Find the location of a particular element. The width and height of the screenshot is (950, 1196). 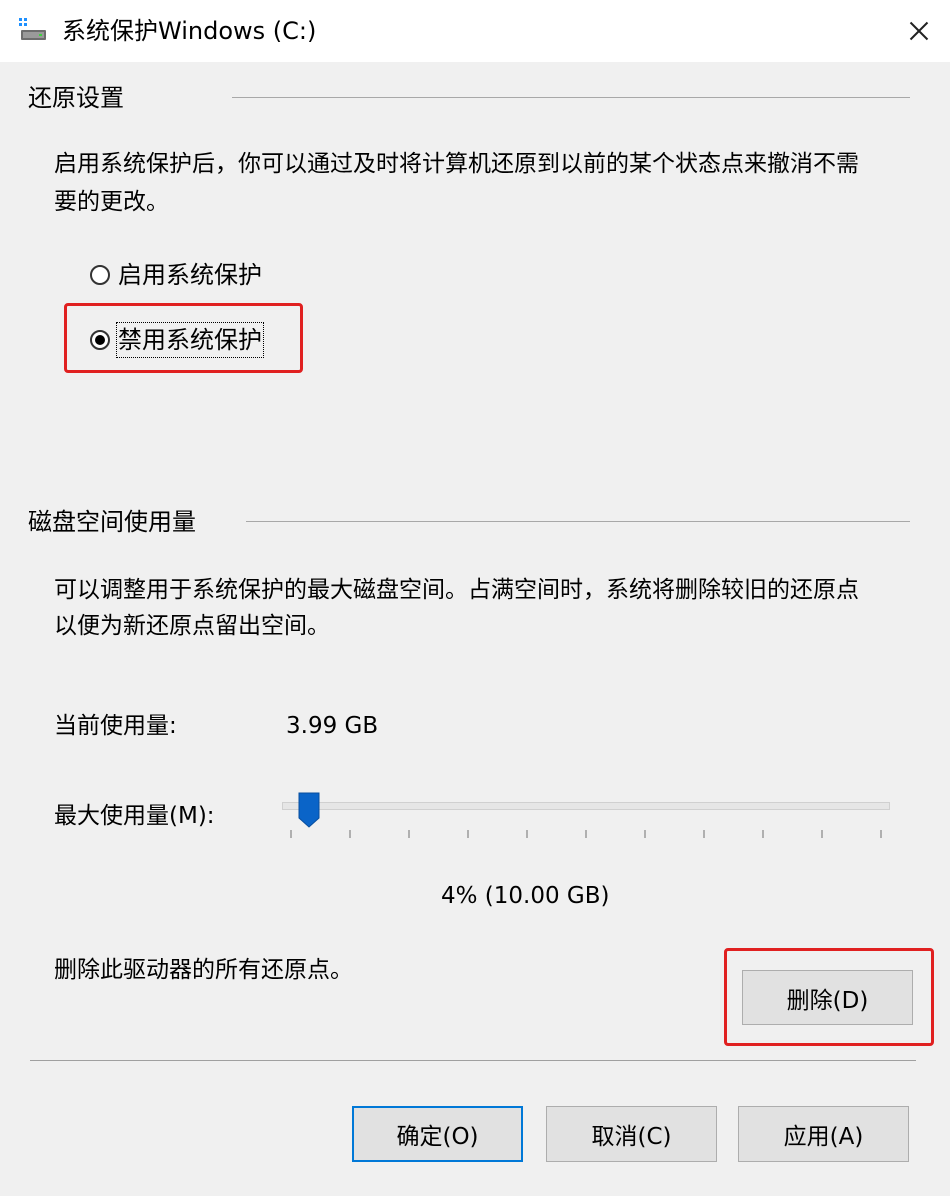

disk-description-line1: 可以调整用于系统保护的最大磁盘空间。占满空间时，系统将删除较旧的还原点 is located at coordinates (456, 590).